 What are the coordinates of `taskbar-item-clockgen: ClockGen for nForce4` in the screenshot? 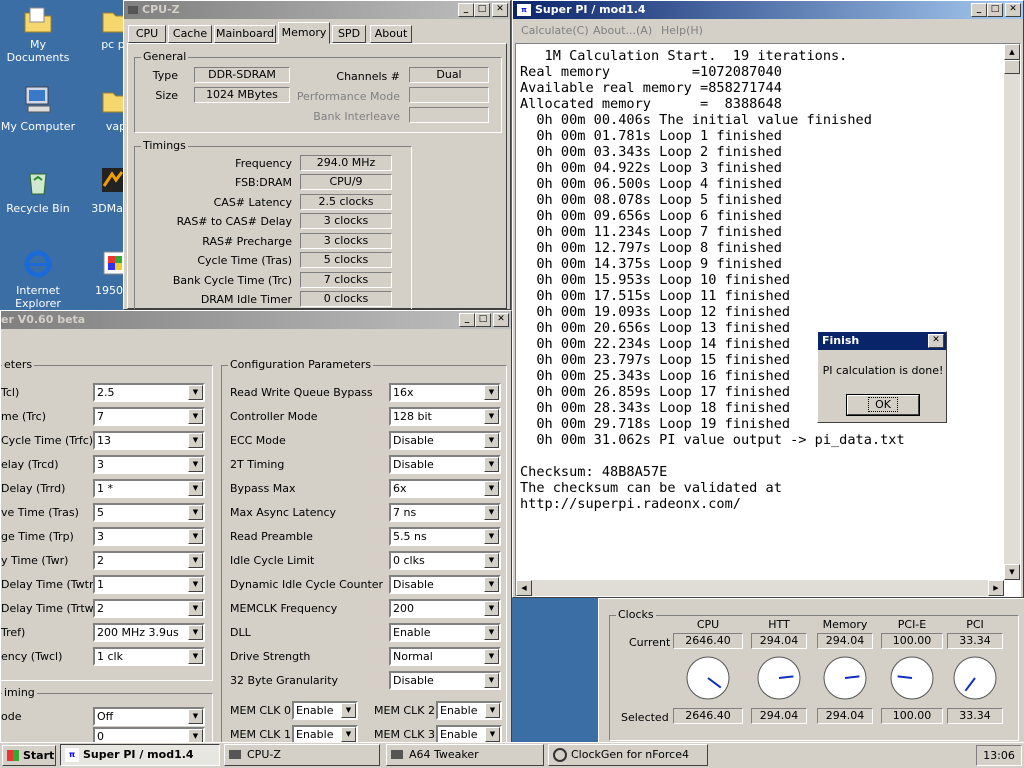 It's located at (628, 755).